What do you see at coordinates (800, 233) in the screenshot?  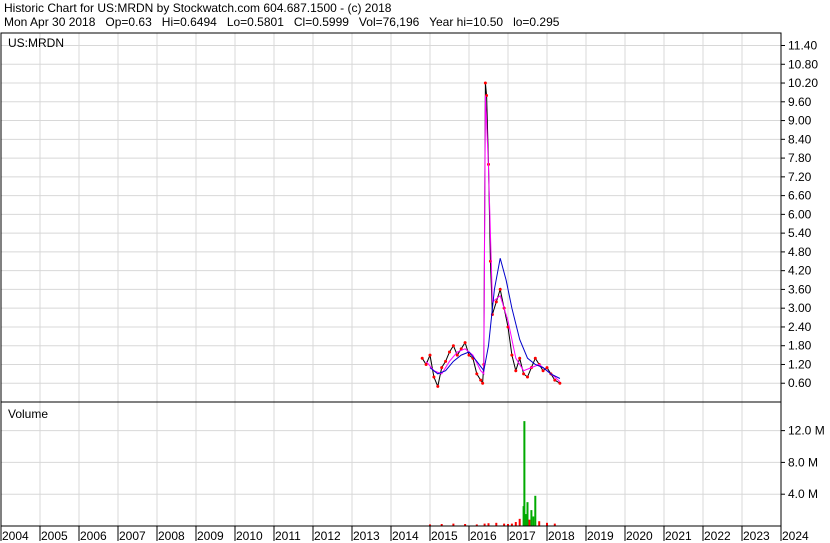 I see `y-tick-label: 5.40` at bounding box center [800, 233].